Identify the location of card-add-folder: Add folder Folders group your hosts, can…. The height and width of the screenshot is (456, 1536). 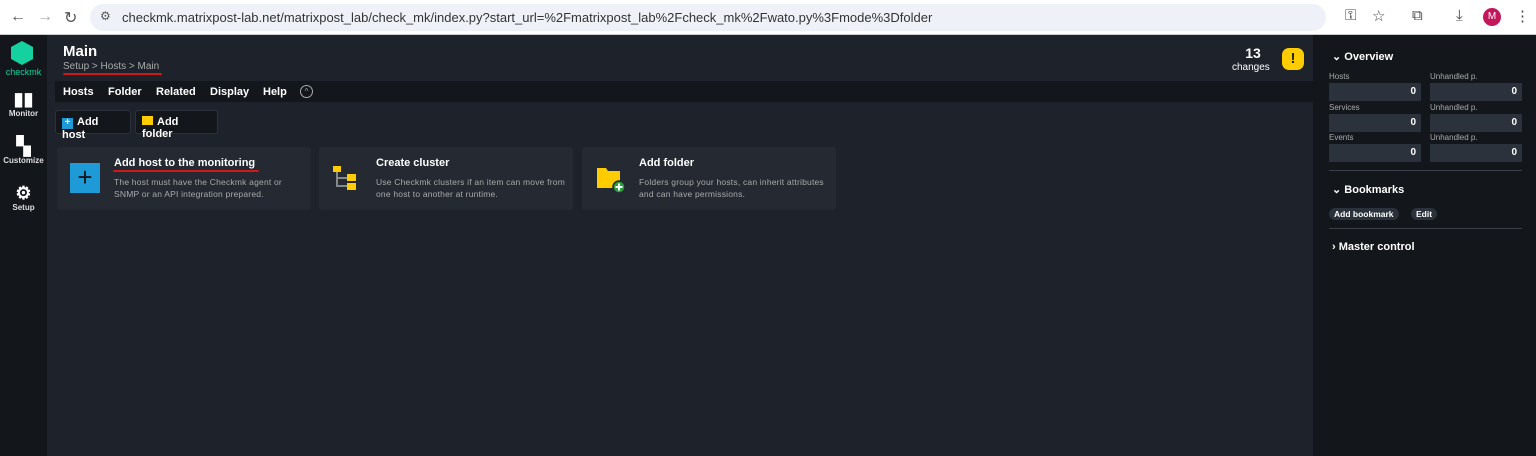
(709, 178).